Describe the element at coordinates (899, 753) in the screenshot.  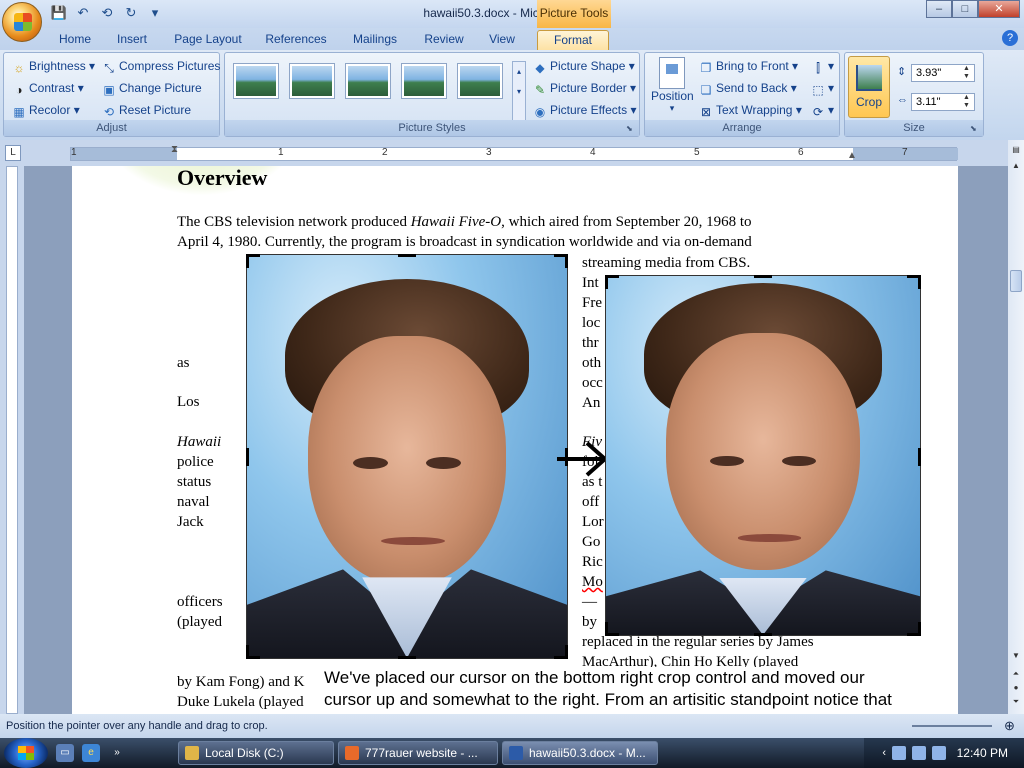
I see `network-icon` at that location.